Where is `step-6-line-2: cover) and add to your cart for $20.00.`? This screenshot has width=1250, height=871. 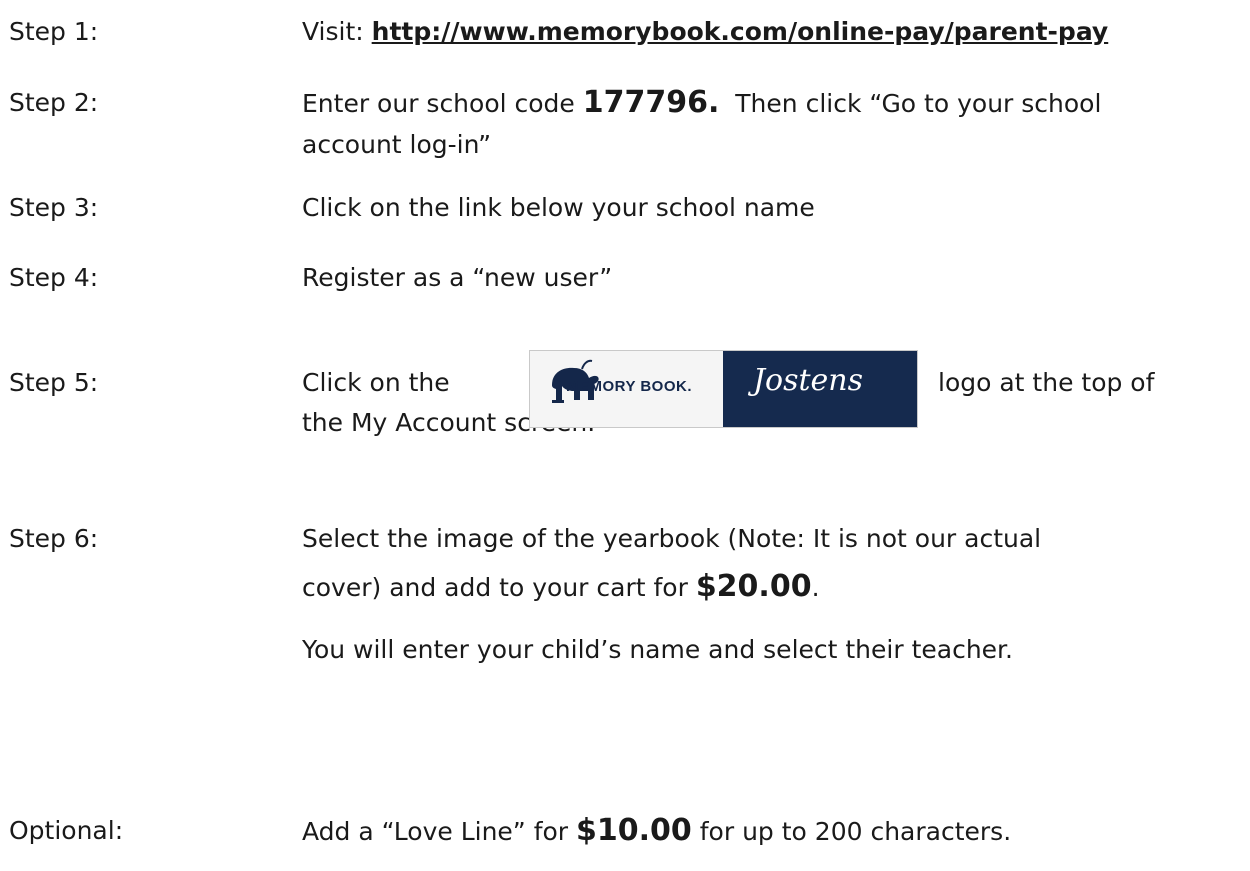 step-6-line-2: cover) and add to your cart for $20.00. is located at coordinates (561, 587).